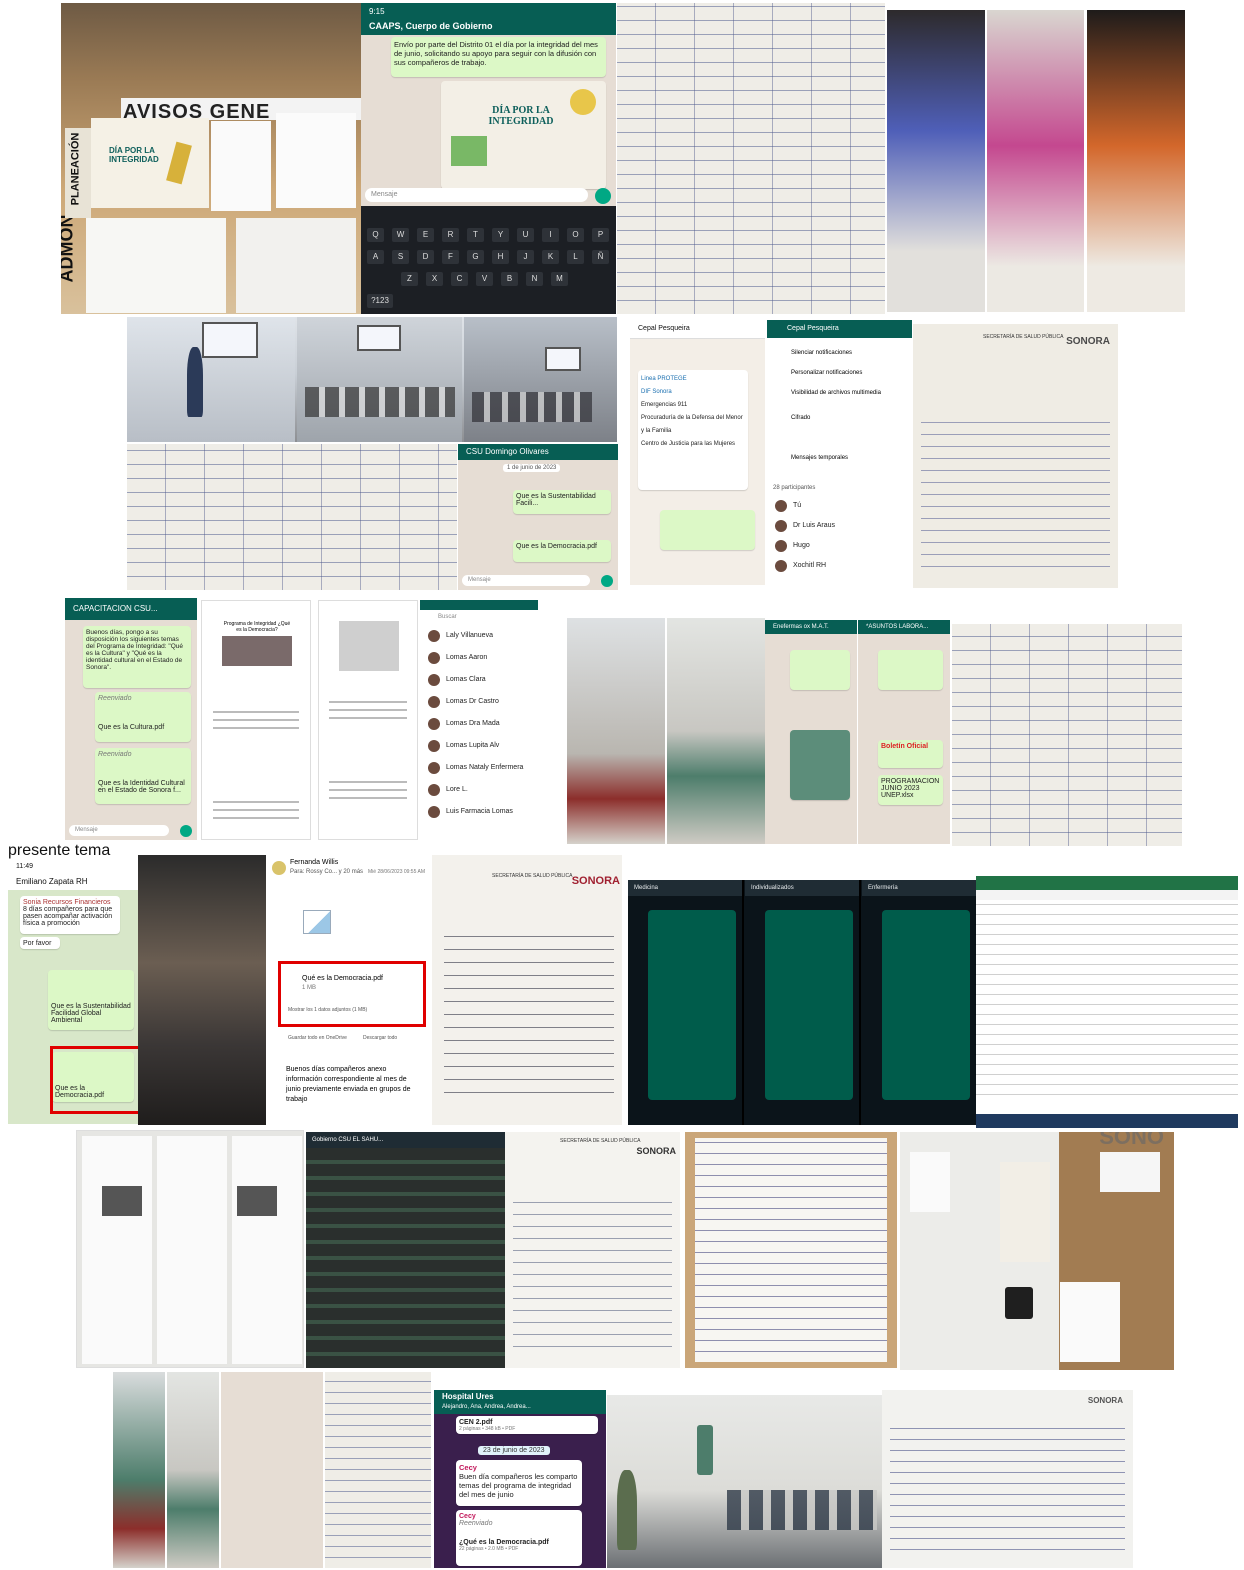 The width and height of the screenshot is (1244, 1570). What do you see at coordinates (400, 257) in the screenshot?
I see `key-s: S` at bounding box center [400, 257].